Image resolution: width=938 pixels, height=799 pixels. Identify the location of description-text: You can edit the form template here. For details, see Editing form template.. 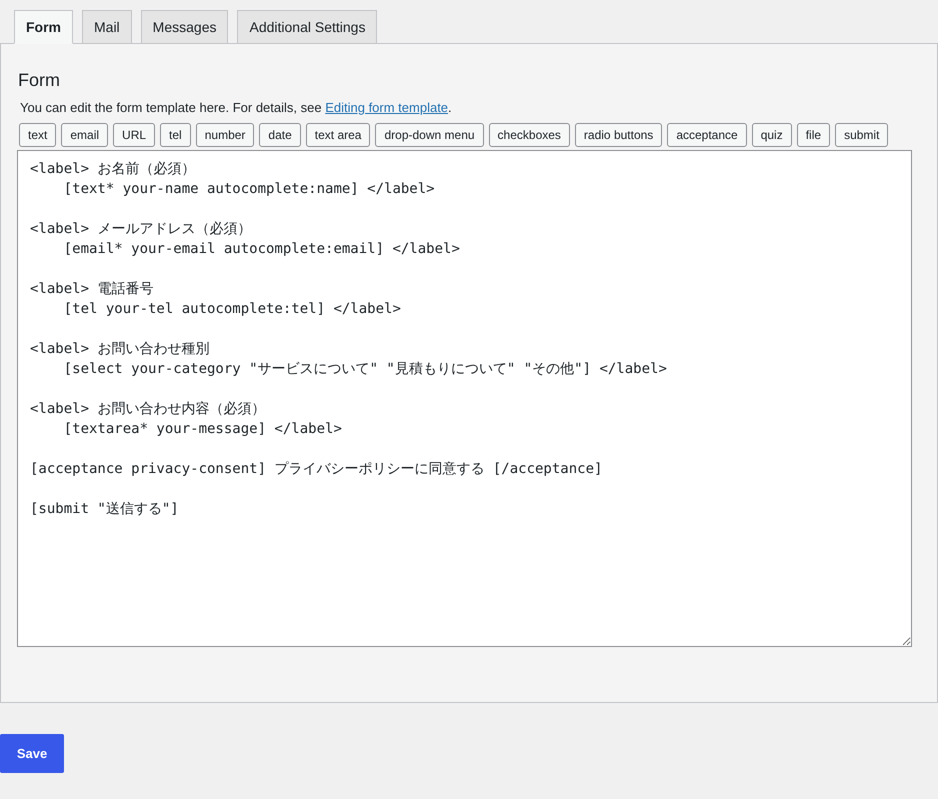
(236, 107).